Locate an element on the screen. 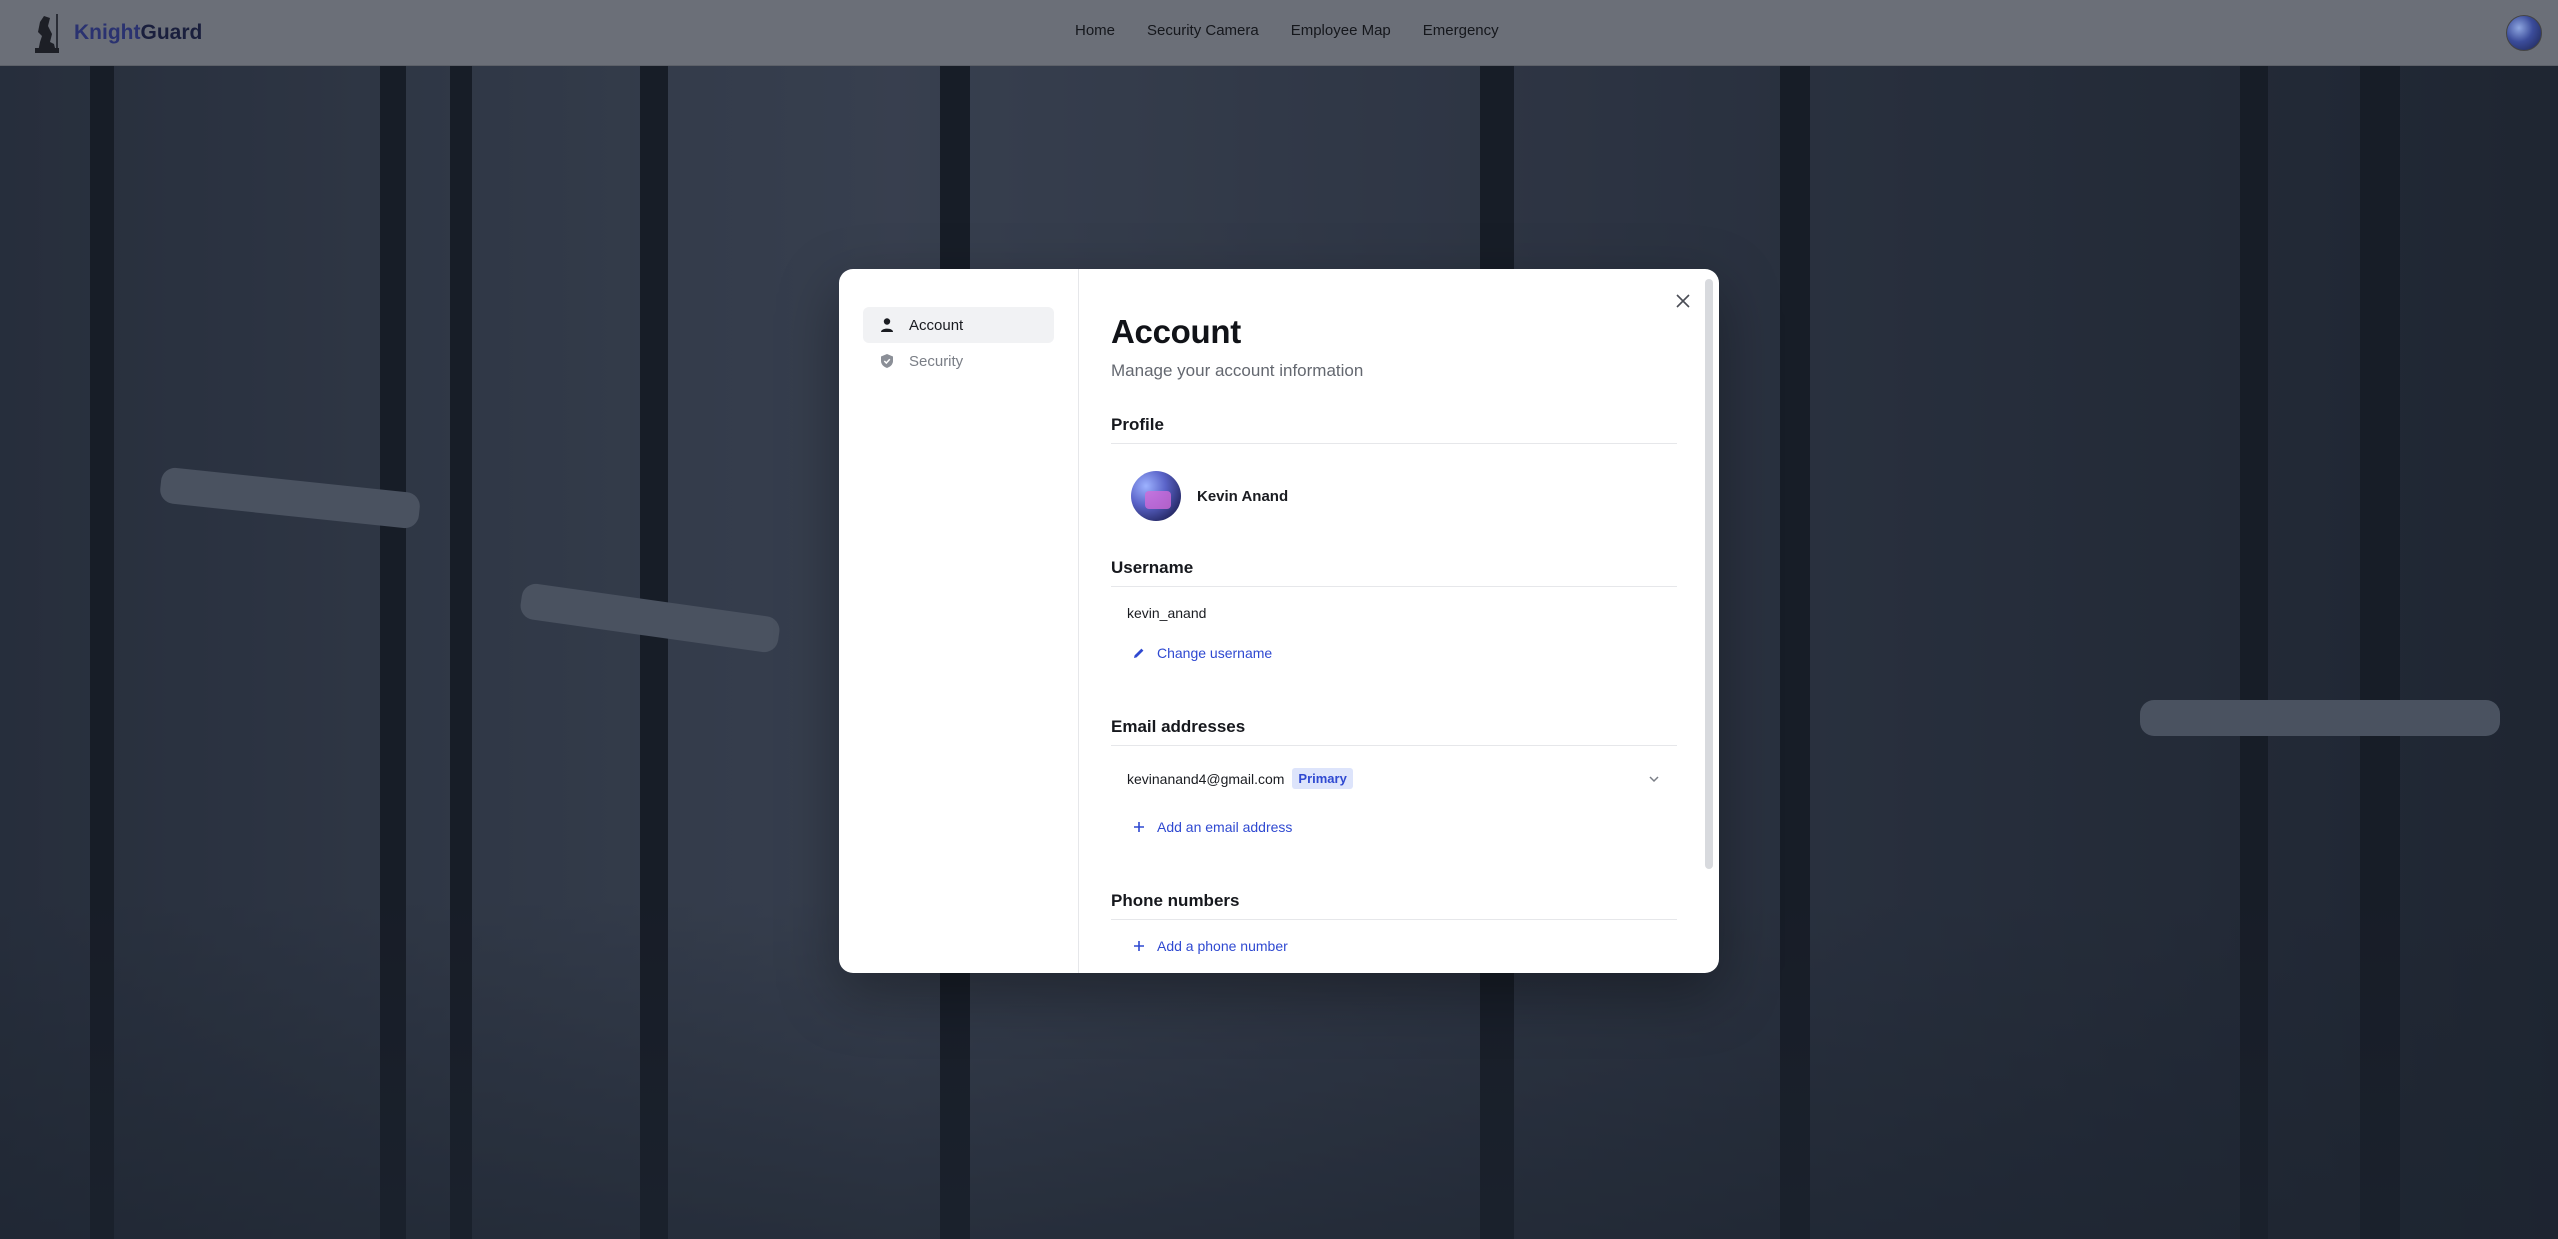 This screenshot has width=2558, height=1239. nav-employee-map: Employee Map is located at coordinates (1341, 30).